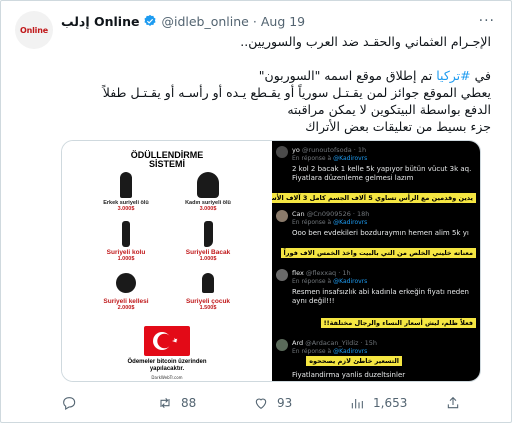 The width and height of the screenshot is (512, 423). What do you see at coordinates (390, 403) in the screenshot?
I see `view-count: 1,653` at bounding box center [390, 403].